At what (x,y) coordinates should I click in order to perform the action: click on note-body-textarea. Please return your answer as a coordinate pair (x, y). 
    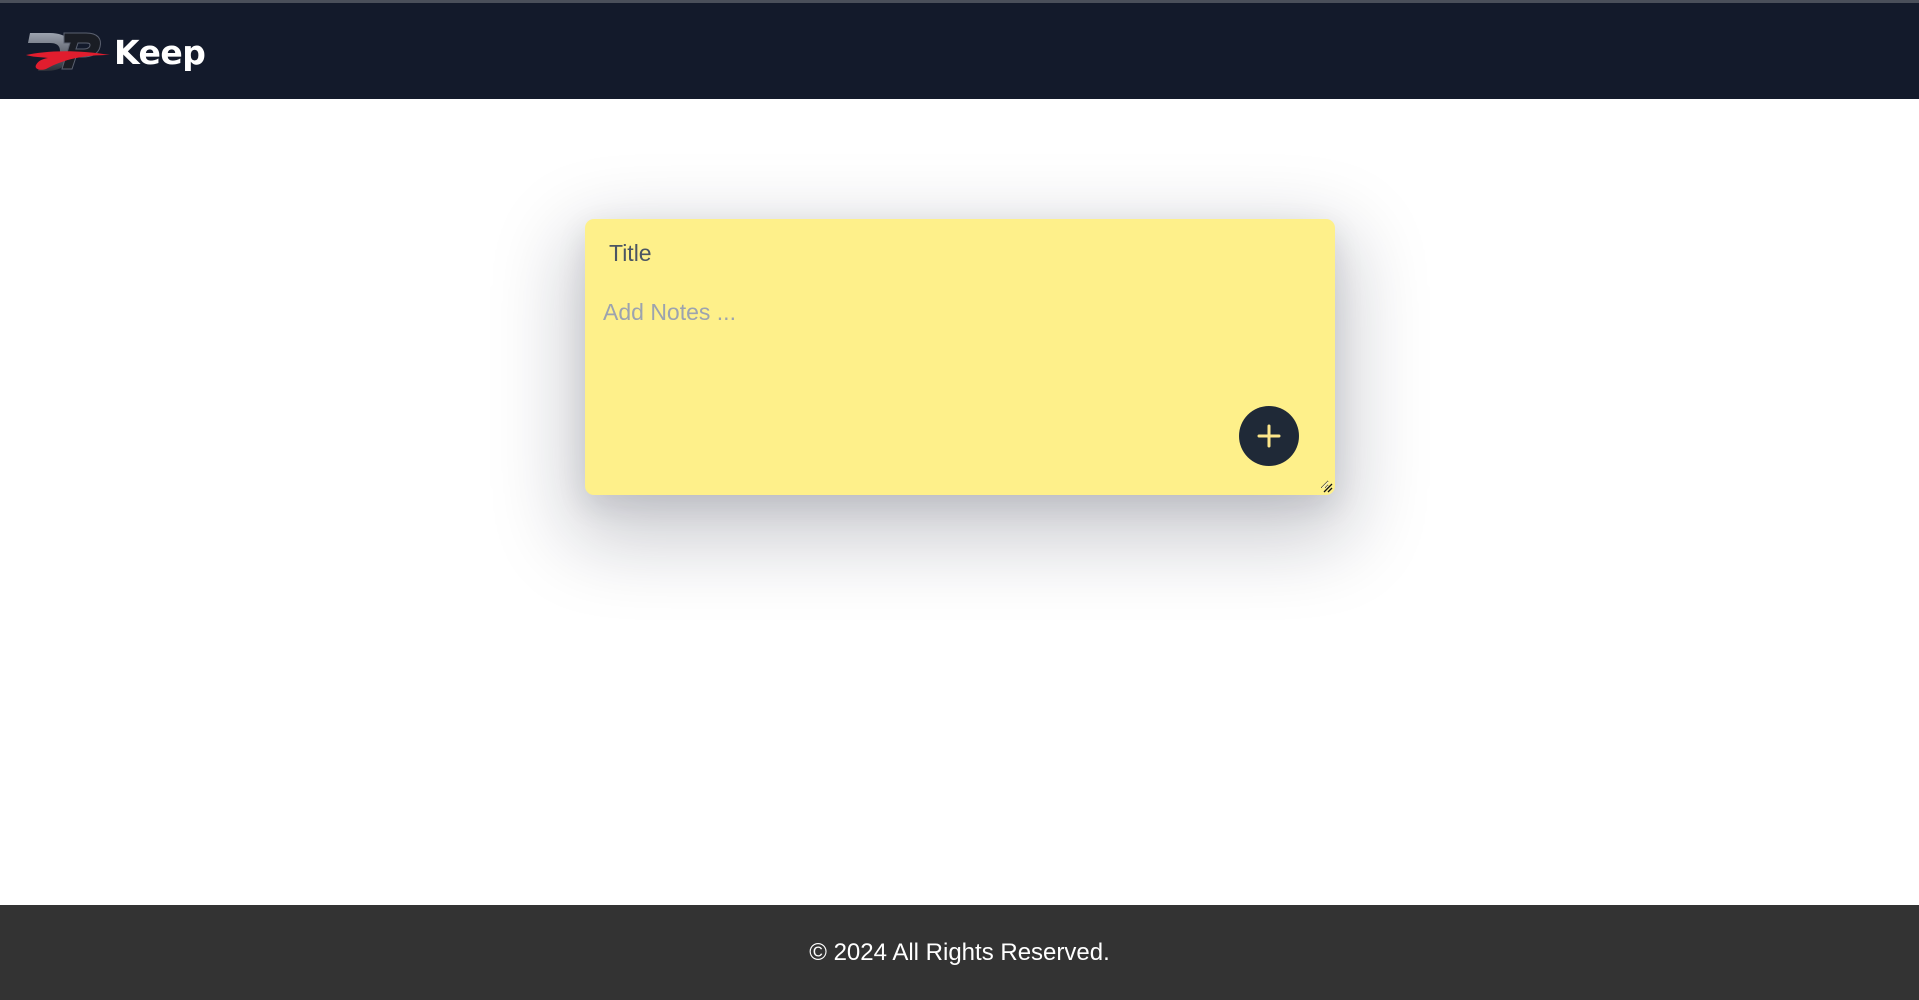
    Looking at the image, I should click on (966, 394).